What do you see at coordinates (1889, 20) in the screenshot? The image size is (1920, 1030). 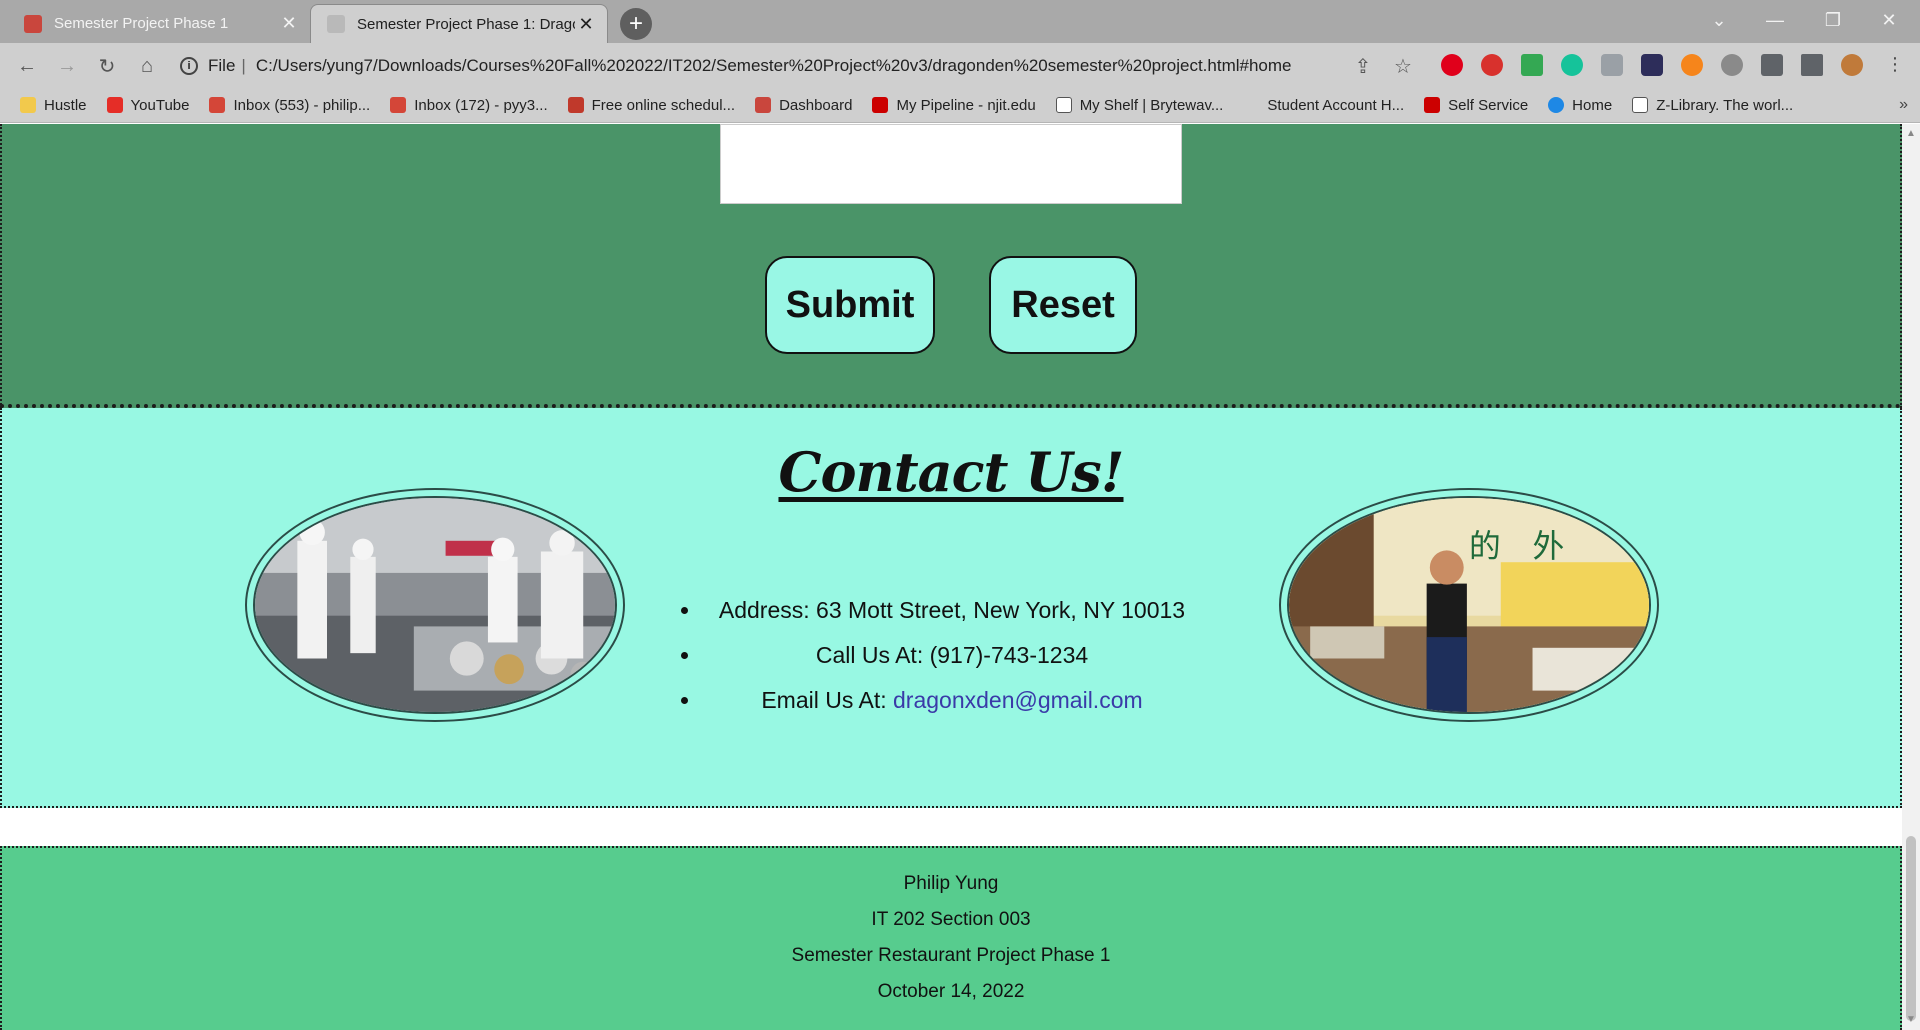 I see `window-close-icon: ✕` at bounding box center [1889, 20].